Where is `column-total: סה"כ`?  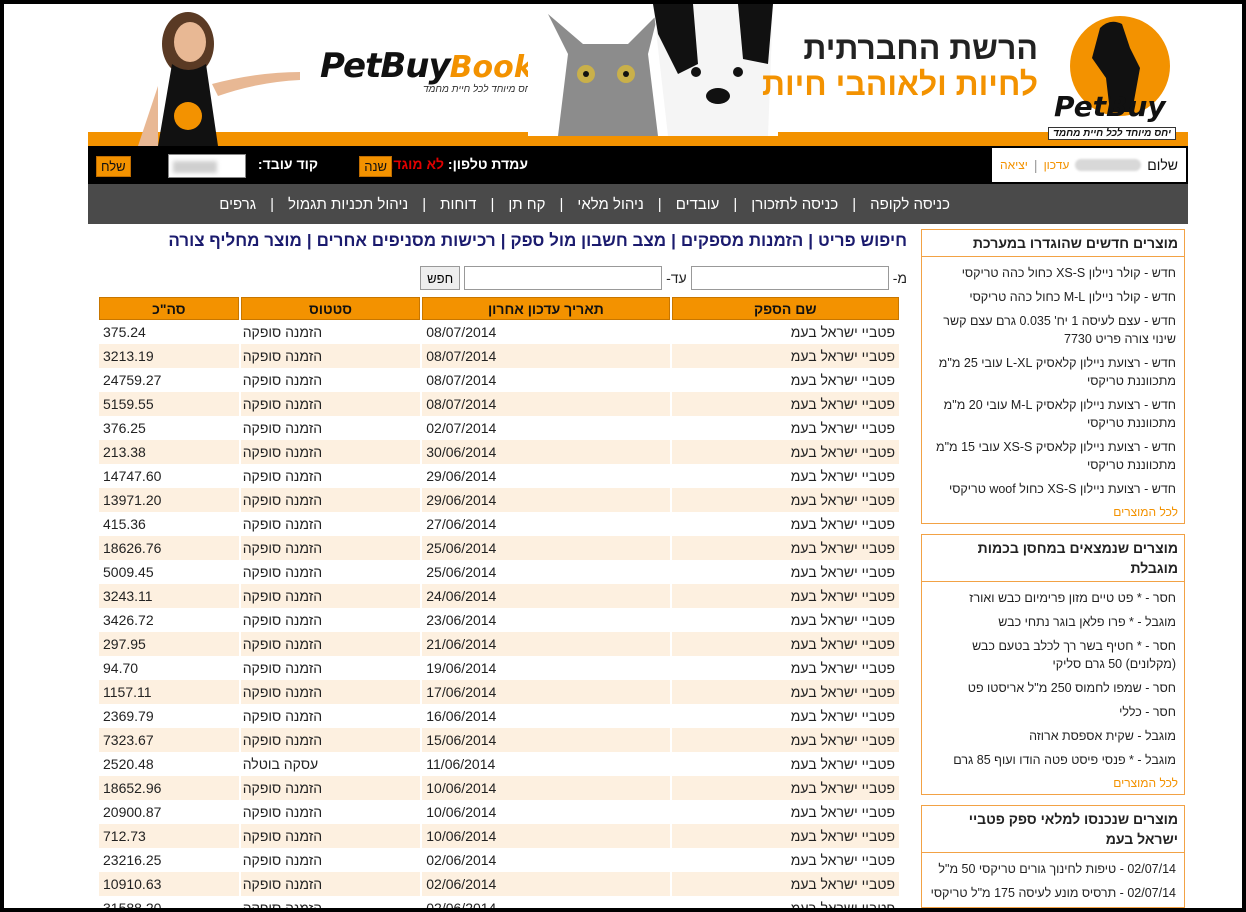 column-total: סה"כ is located at coordinates (169, 308).